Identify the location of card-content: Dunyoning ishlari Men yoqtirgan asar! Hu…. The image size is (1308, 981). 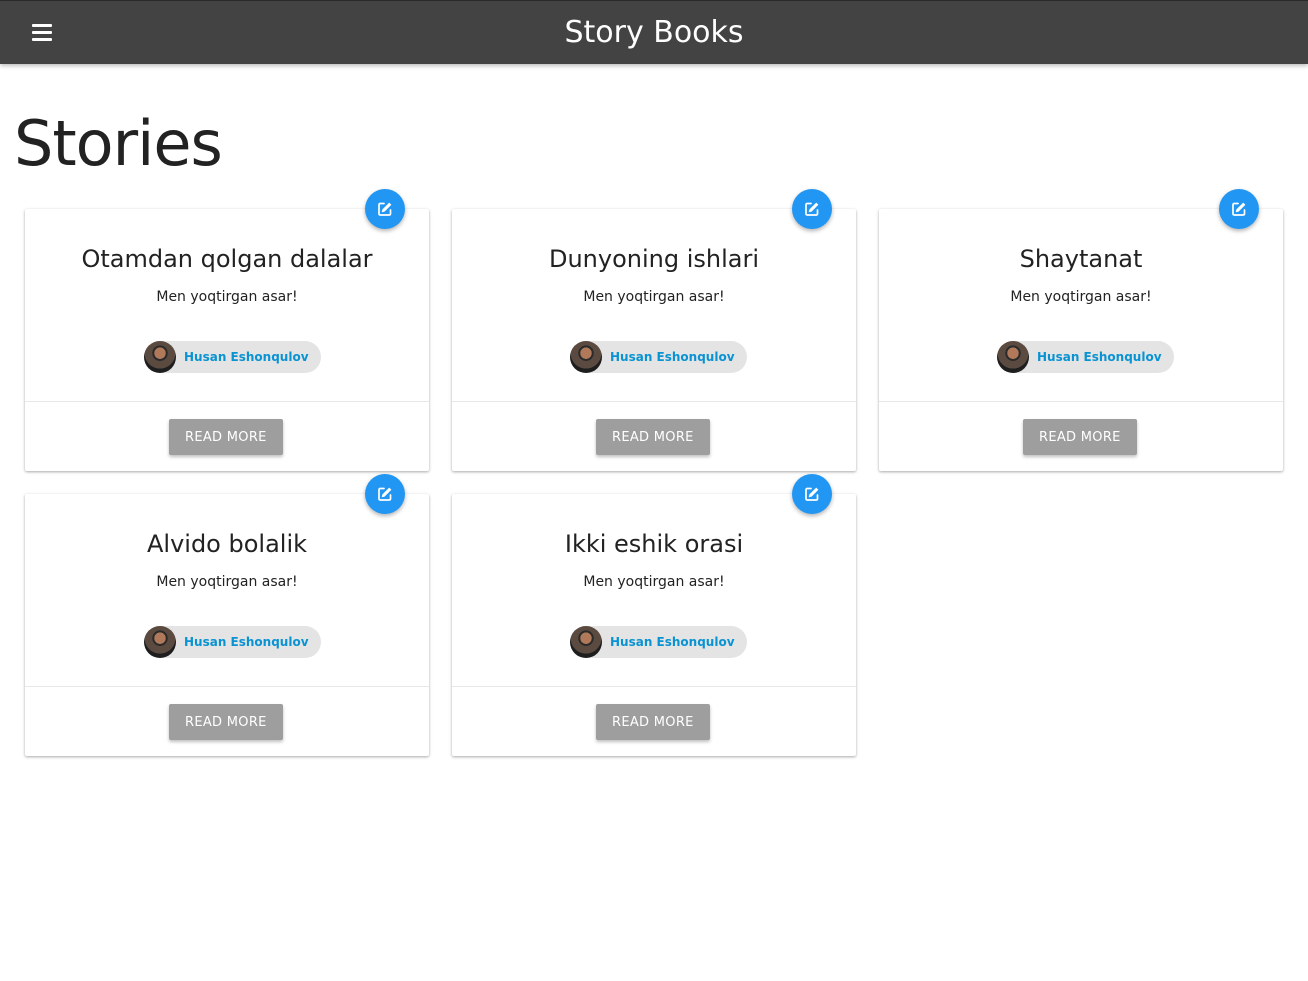
(654, 305).